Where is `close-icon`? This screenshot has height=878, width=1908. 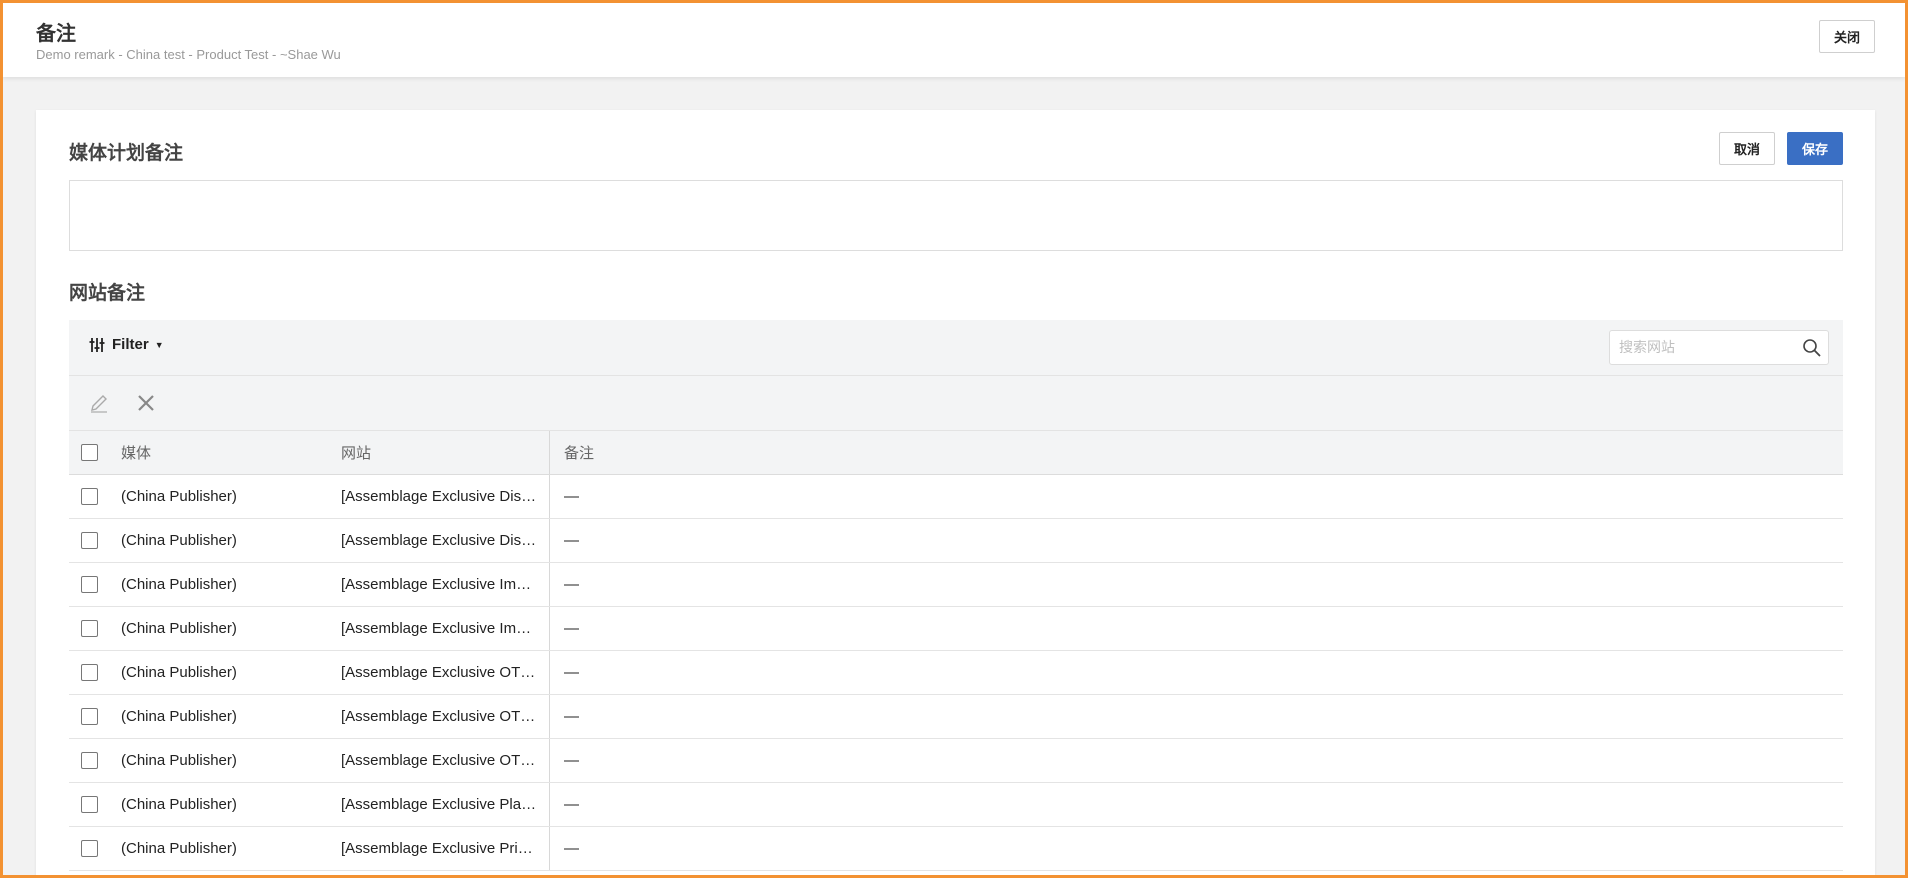
close-icon is located at coordinates (146, 403).